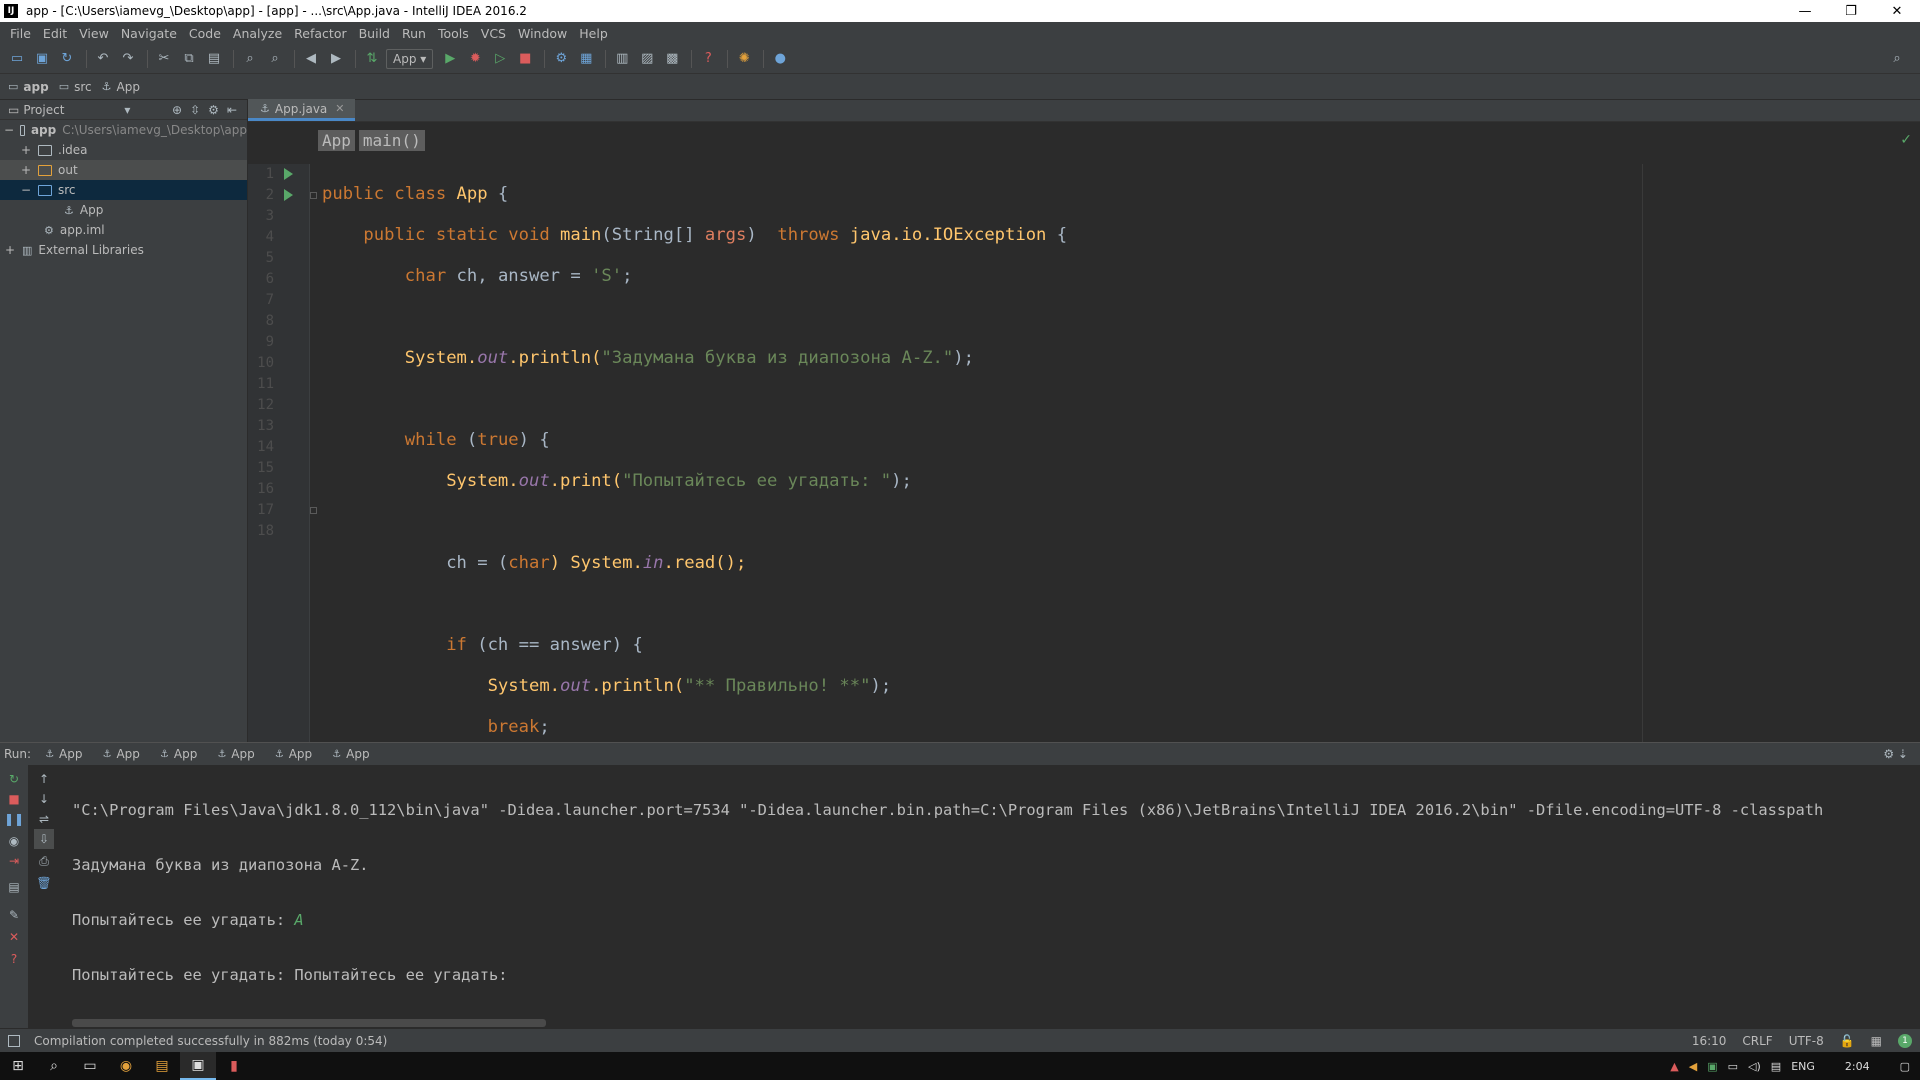 The width and height of the screenshot is (1920, 1080). I want to click on run-icon: ▶, so click(450, 59).